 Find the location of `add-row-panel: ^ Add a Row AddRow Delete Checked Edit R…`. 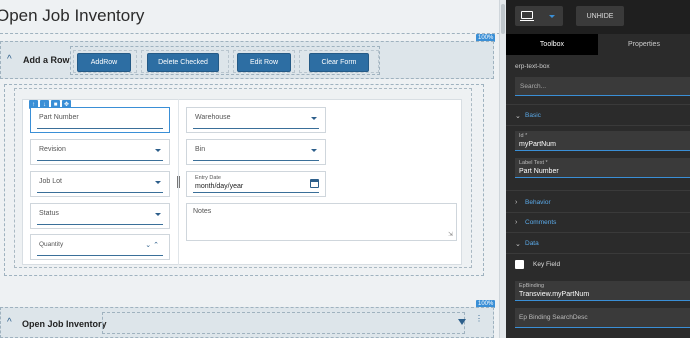

add-row-panel: ^ Add a Row AddRow Delete Checked Edit R… is located at coordinates (247, 60).